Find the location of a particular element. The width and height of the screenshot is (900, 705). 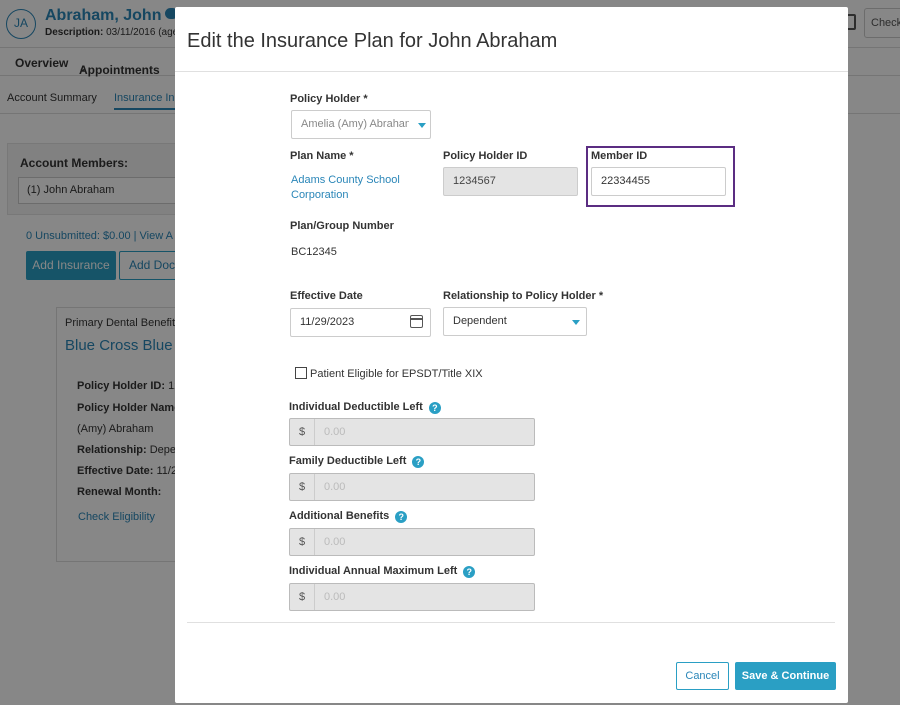

relationship-select: Dependent is located at coordinates (515, 321).